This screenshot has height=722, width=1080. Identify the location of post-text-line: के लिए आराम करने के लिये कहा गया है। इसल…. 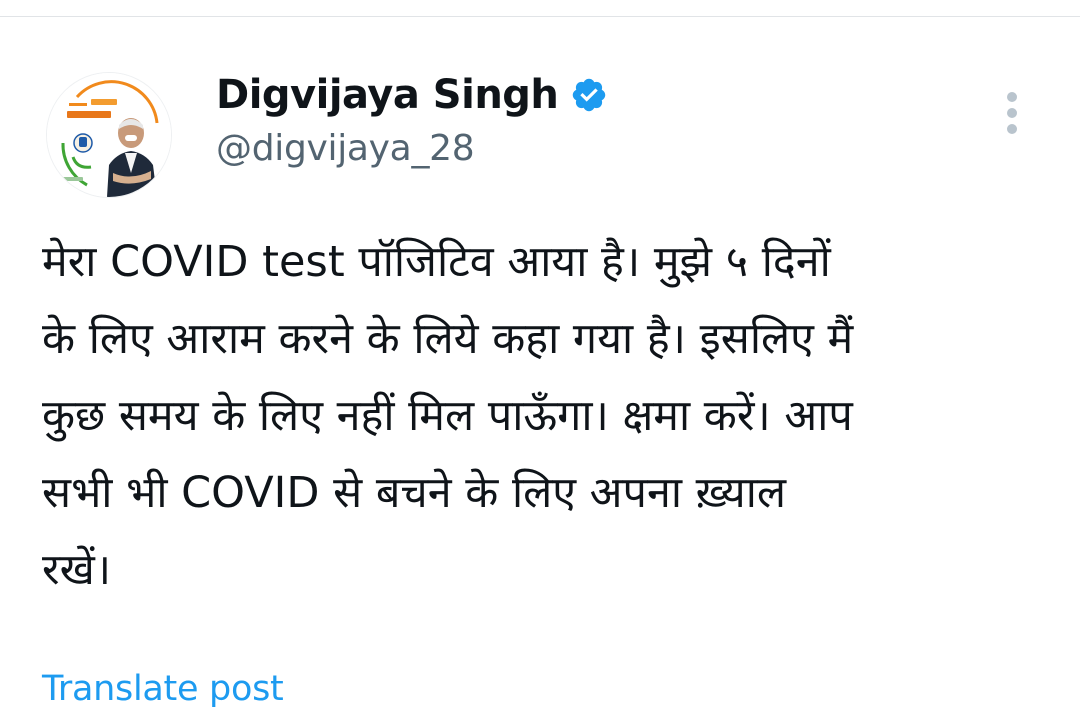
(448, 339).